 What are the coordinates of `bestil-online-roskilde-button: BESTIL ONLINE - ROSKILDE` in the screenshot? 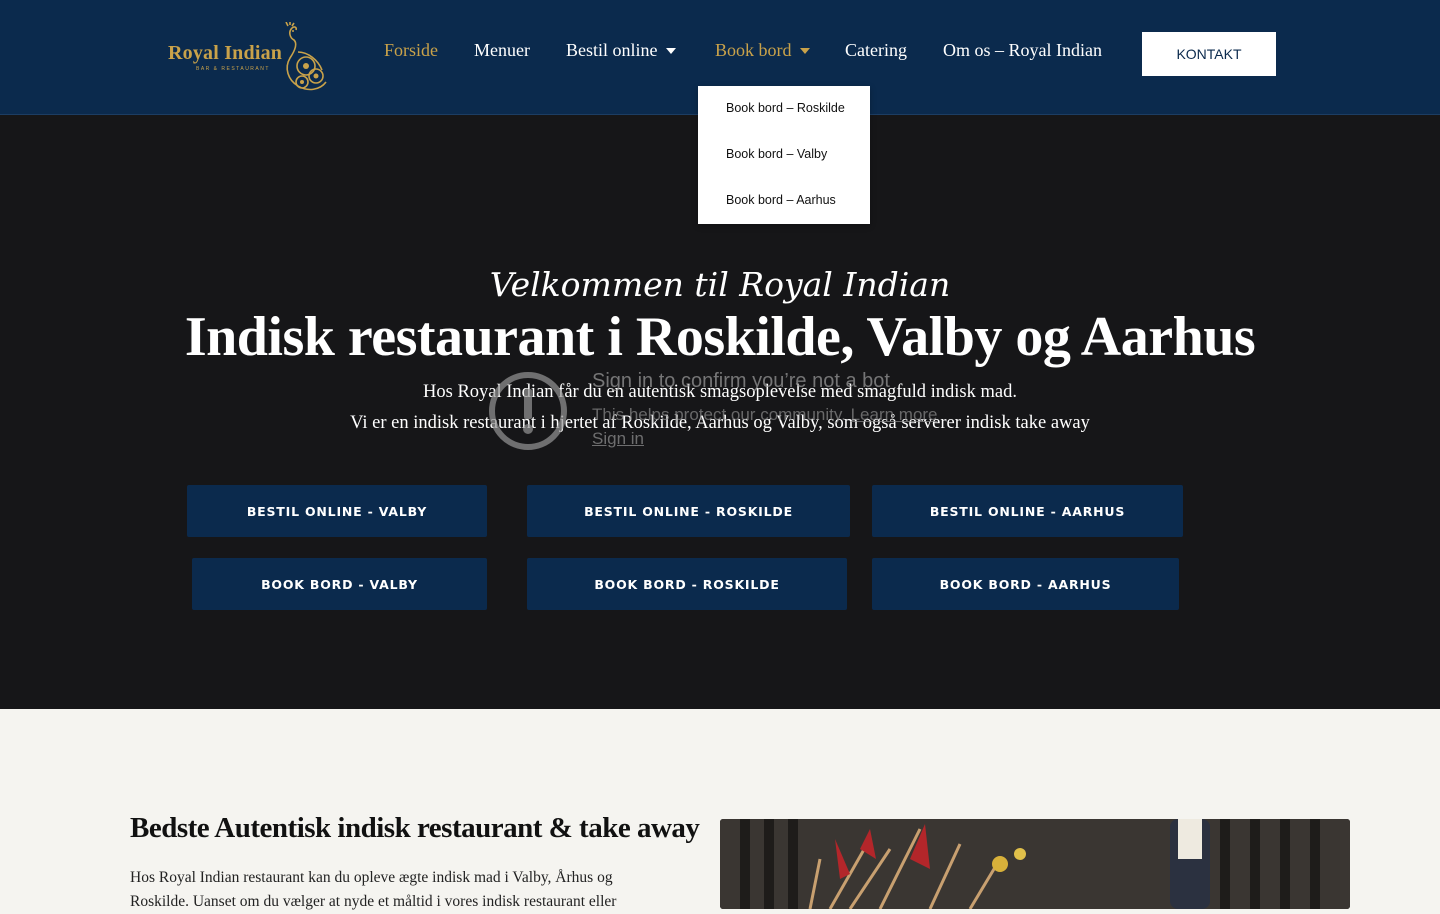 It's located at (688, 511).